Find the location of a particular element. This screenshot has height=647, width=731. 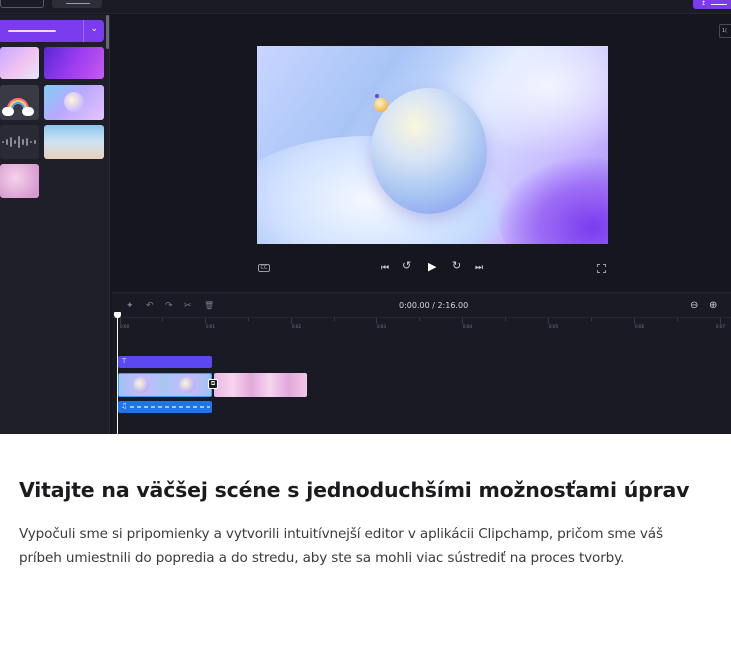

ruler-tick-label: 0:06 is located at coordinates (639, 326).